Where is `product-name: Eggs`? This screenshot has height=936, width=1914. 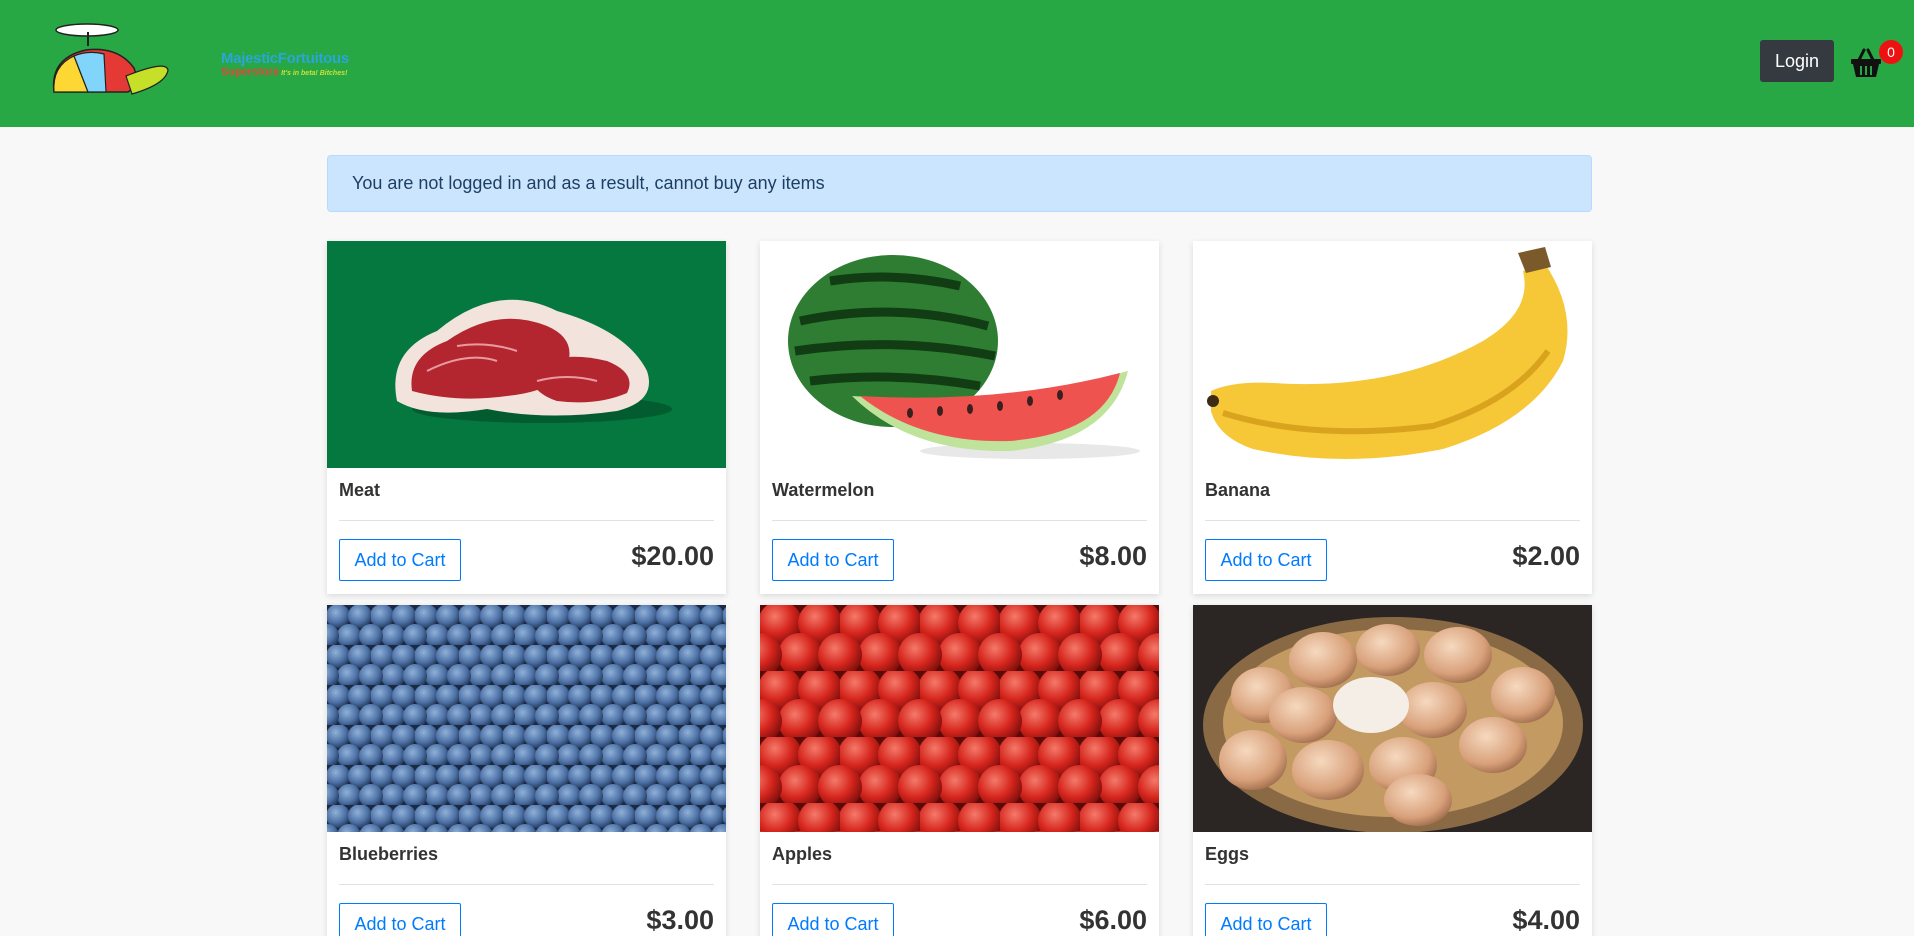 product-name: Eggs is located at coordinates (1227, 854).